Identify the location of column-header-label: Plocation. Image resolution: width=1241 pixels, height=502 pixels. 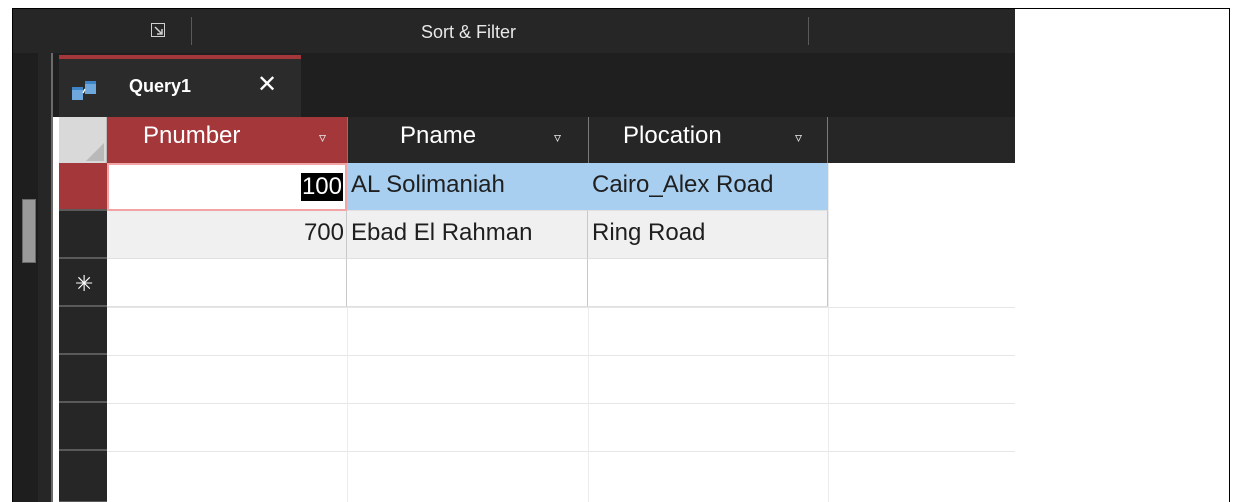
(672, 135).